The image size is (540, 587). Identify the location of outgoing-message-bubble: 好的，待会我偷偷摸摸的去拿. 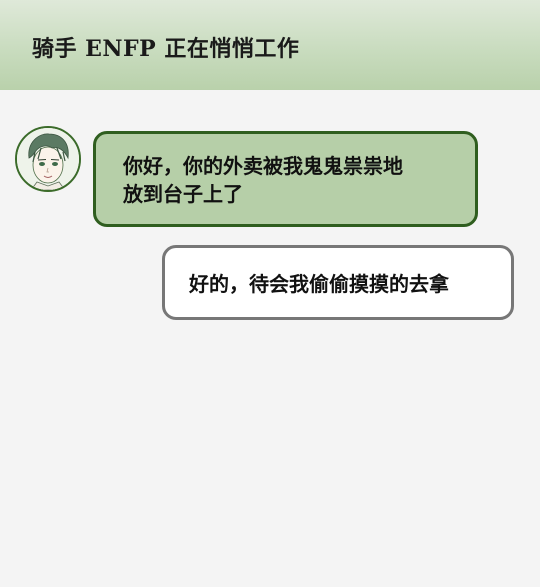
(338, 282).